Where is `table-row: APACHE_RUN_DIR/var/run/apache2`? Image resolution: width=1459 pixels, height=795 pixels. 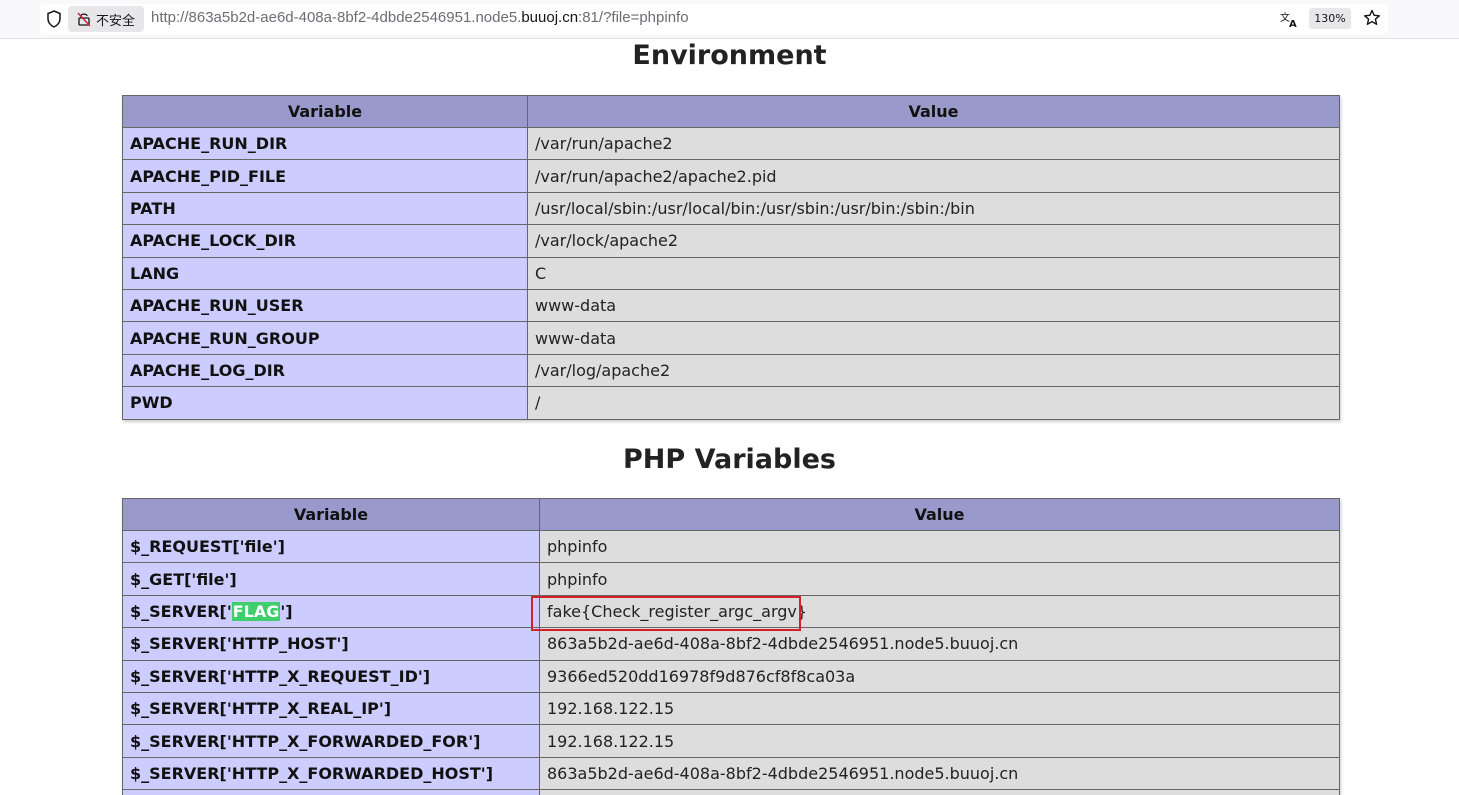
table-row: APACHE_RUN_DIR/var/run/apache2 is located at coordinates (731, 143).